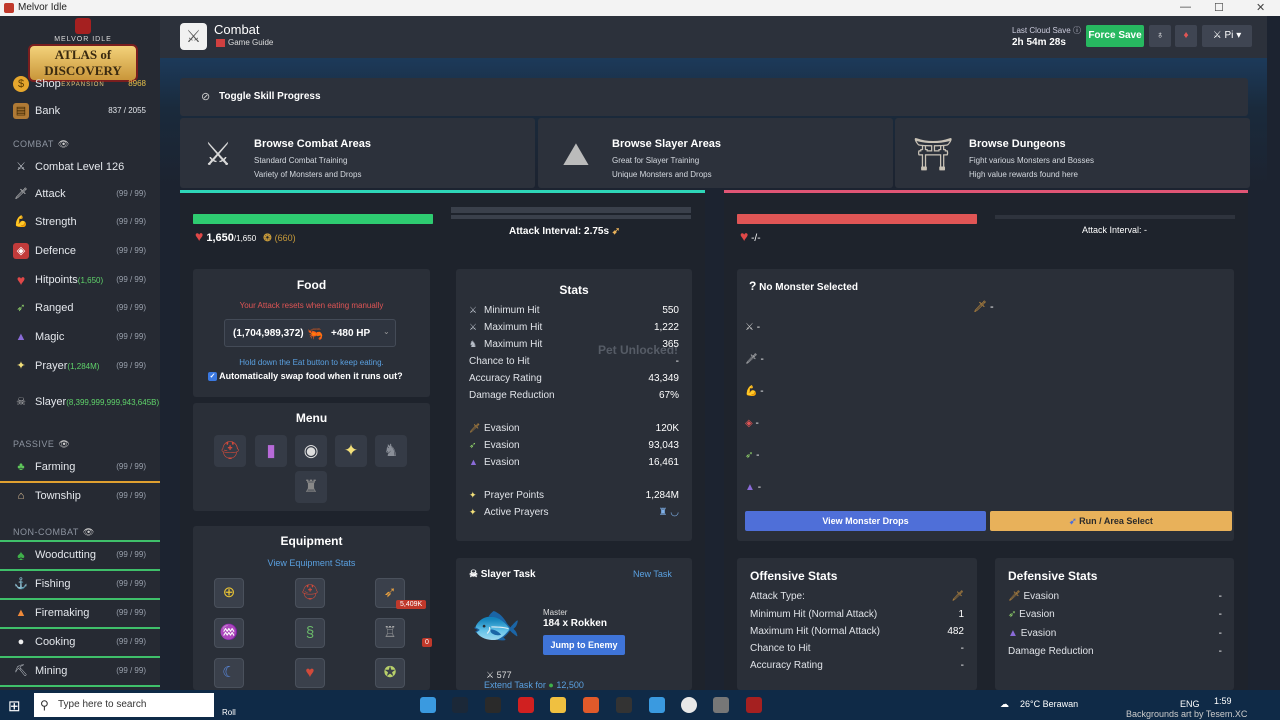 The image size is (1280, 720). Describe the element at coordinates (229, 593) in the screenshot. I see `equipment-slot-shield: ⊕` at that location.